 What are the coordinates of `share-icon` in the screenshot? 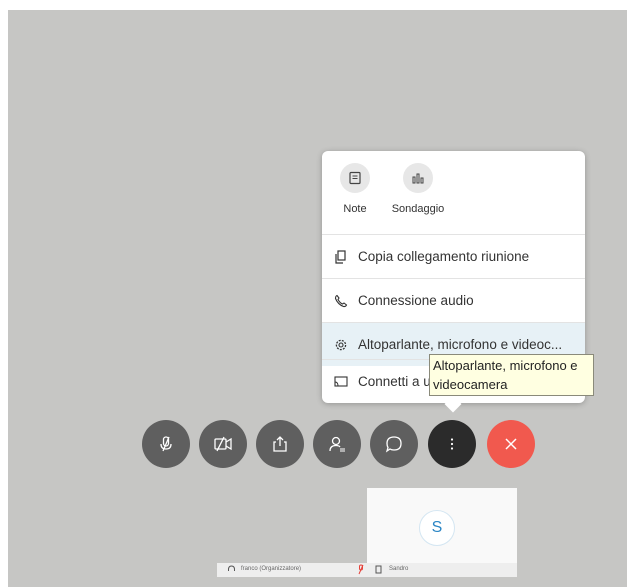 It's located at (280, 444).